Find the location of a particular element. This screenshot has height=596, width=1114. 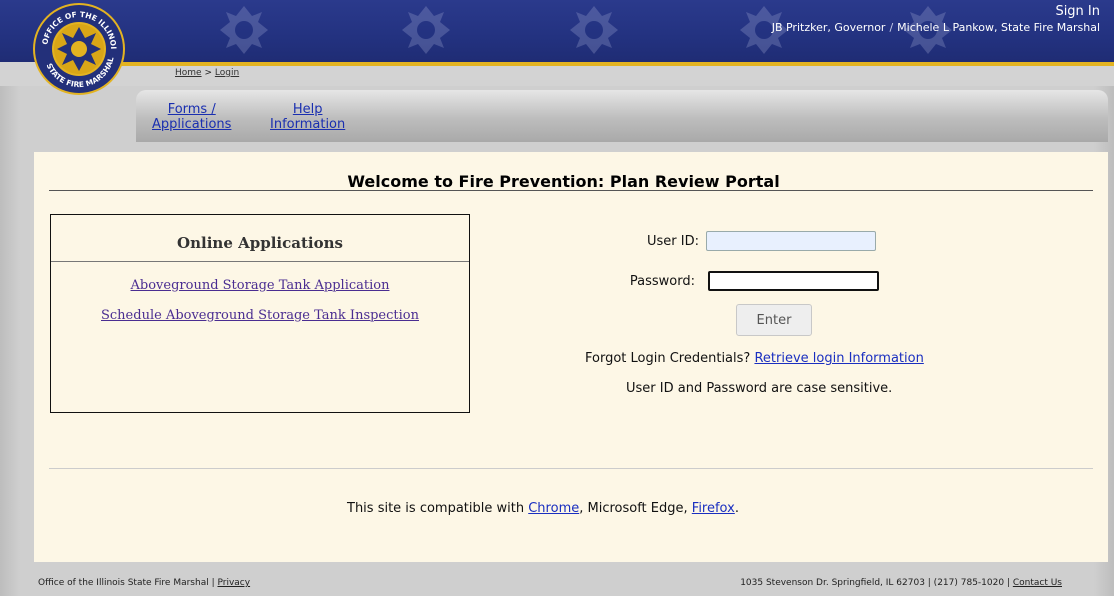

forgot-credentials-text: Forgot Login Credentials? is located at coordinates (668, 358).